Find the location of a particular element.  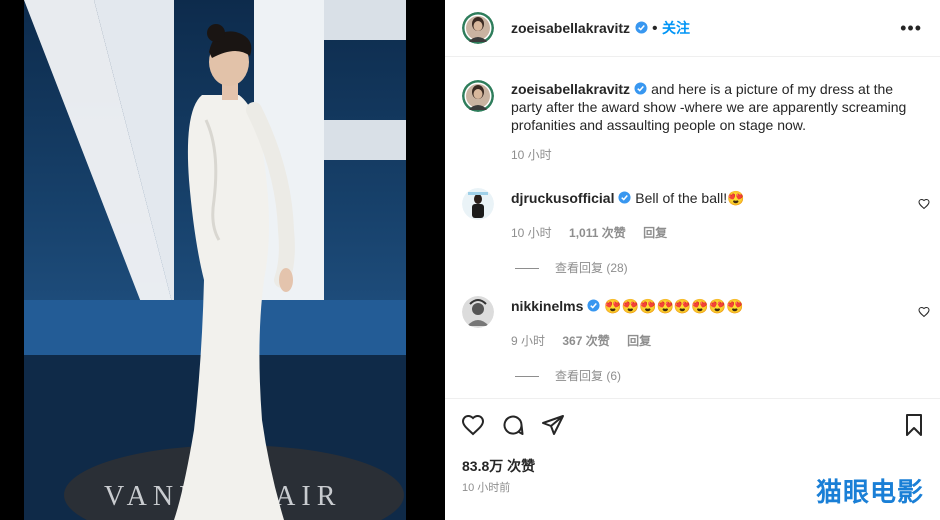

author-avatar is located at coordinates (478, 28).